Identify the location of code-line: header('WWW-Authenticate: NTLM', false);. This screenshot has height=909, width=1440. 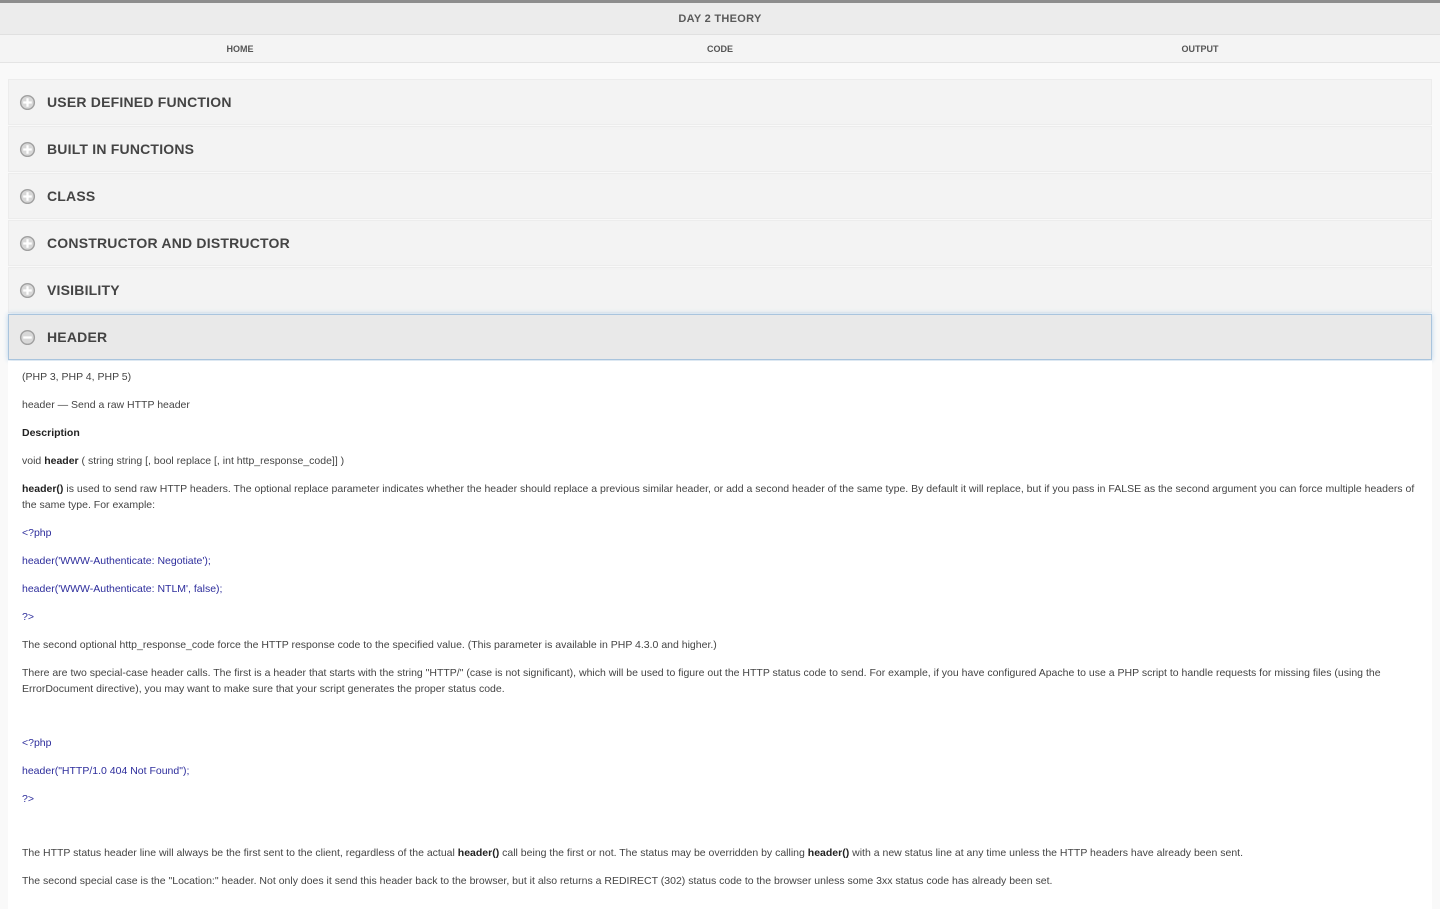
(122, 589).